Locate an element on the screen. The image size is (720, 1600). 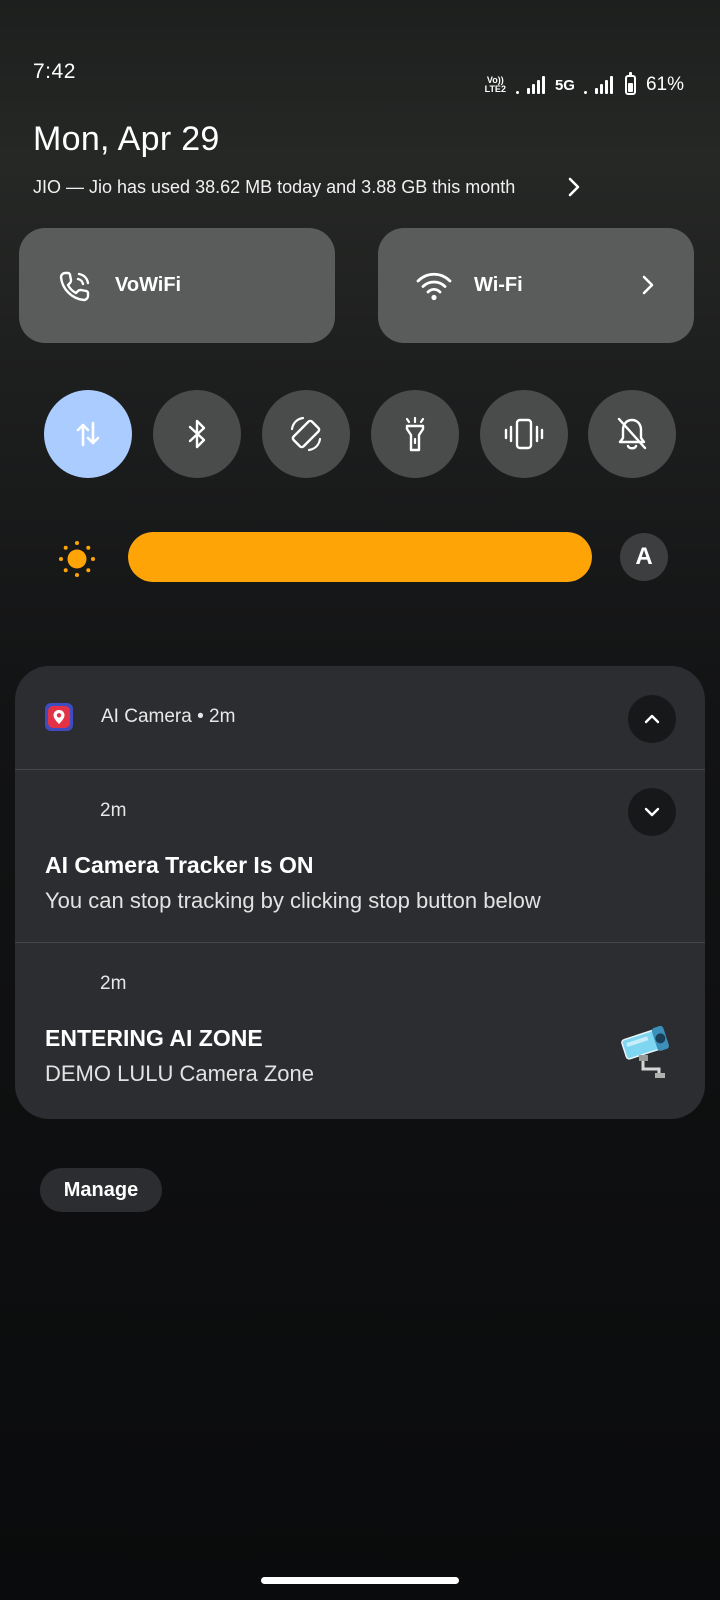
date-label: Mon, Apr 29 is located at coordinates (126, 139).